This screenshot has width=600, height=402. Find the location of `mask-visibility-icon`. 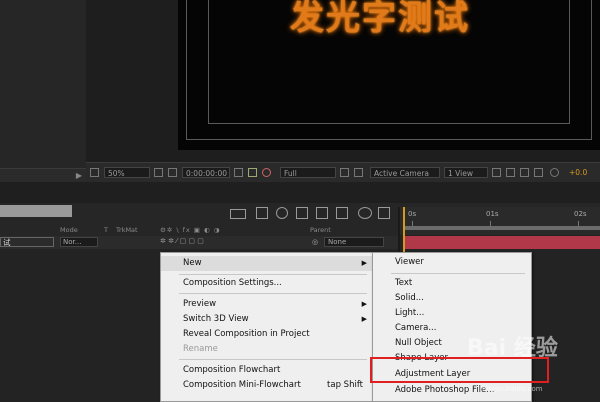

mask-visibility-icon is located at coordinates (172, 172).